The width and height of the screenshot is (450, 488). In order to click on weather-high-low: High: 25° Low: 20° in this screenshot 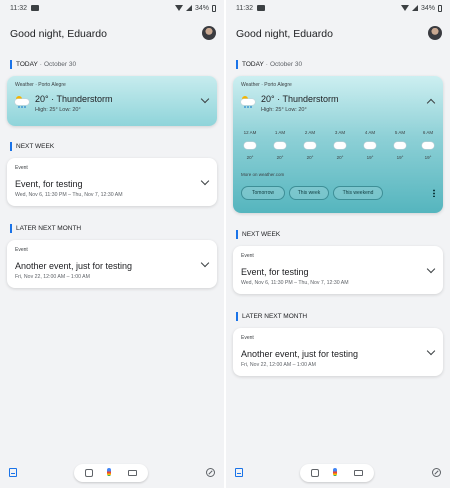, I will do `click(284, 110)`.